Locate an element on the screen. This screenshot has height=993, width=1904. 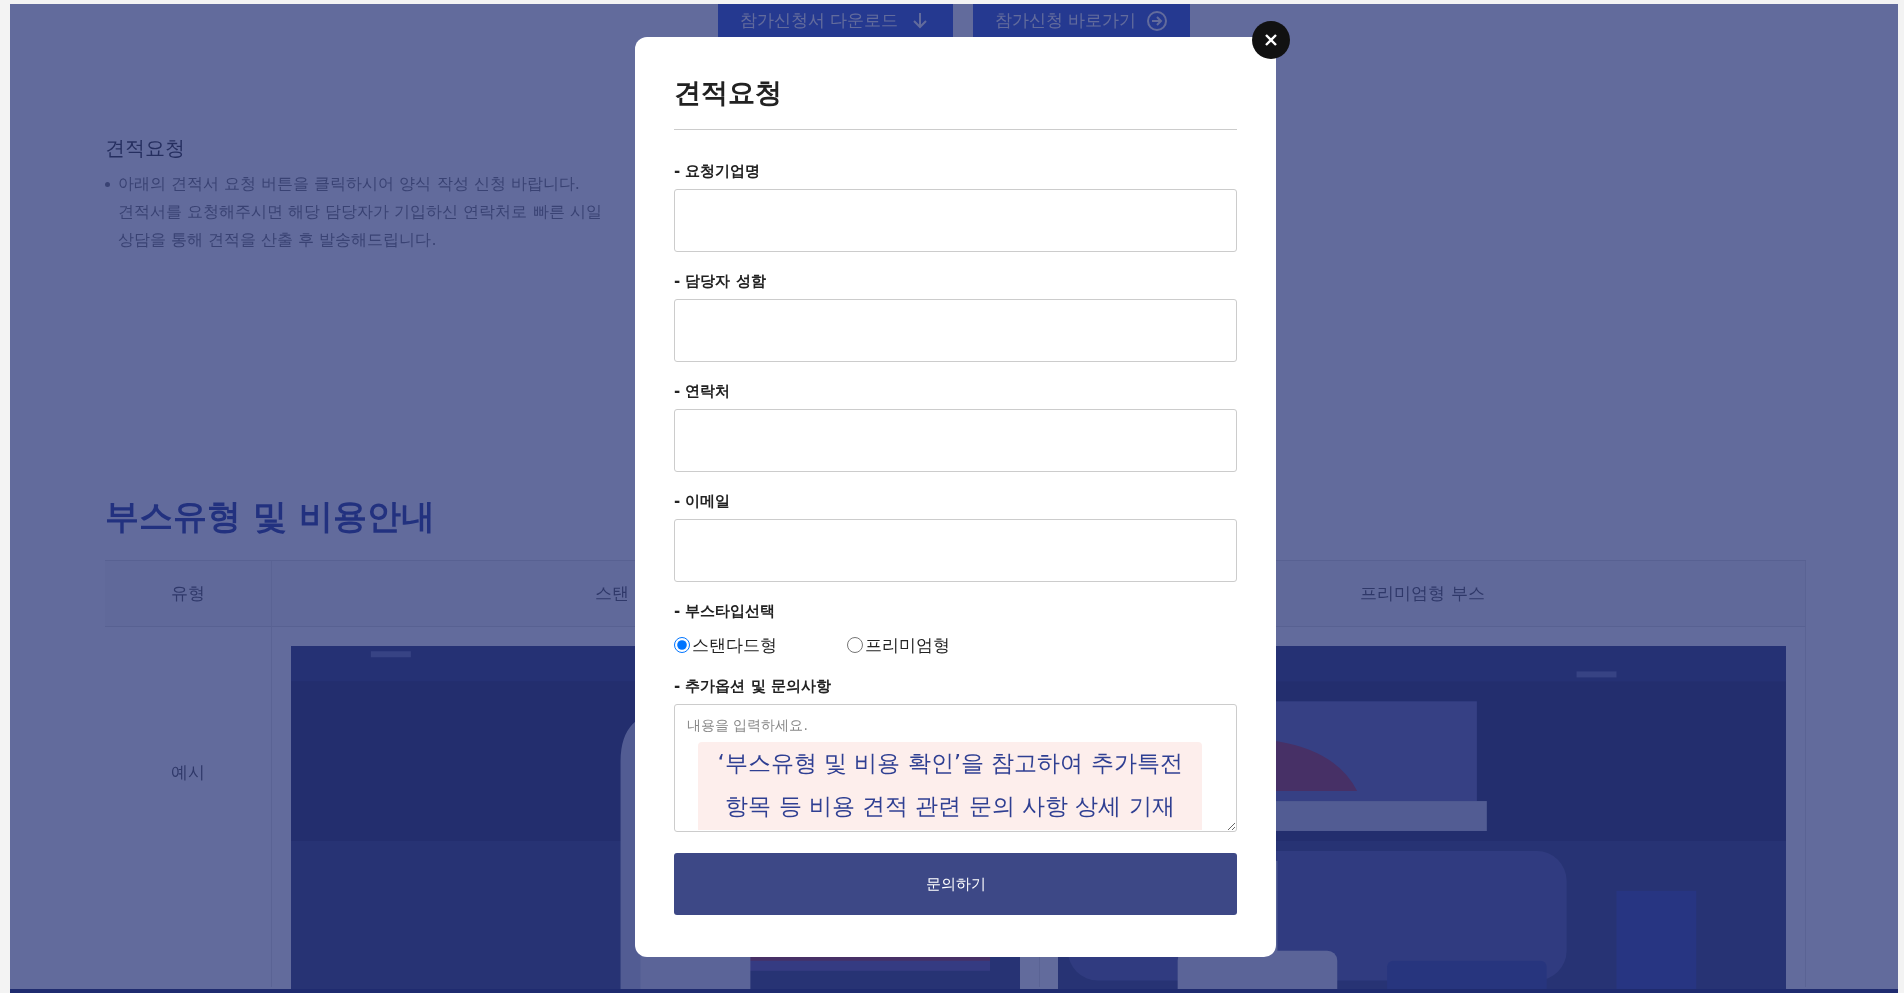
section-heading: 부스유형 및 비용안내 is located at coordinates (270, 516).